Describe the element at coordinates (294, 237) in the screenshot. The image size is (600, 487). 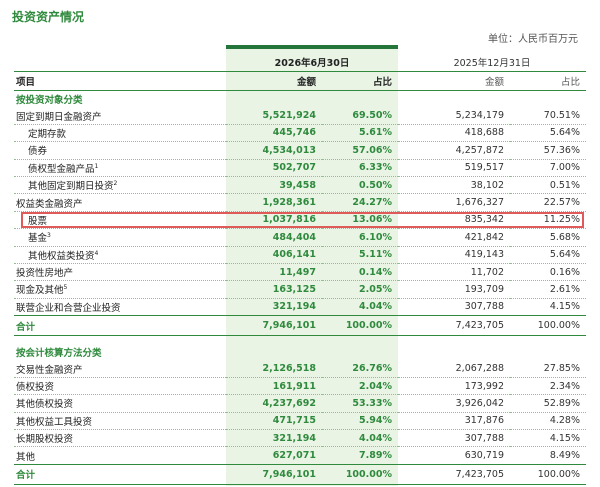
I see `row-amount: 484,404` at that location.